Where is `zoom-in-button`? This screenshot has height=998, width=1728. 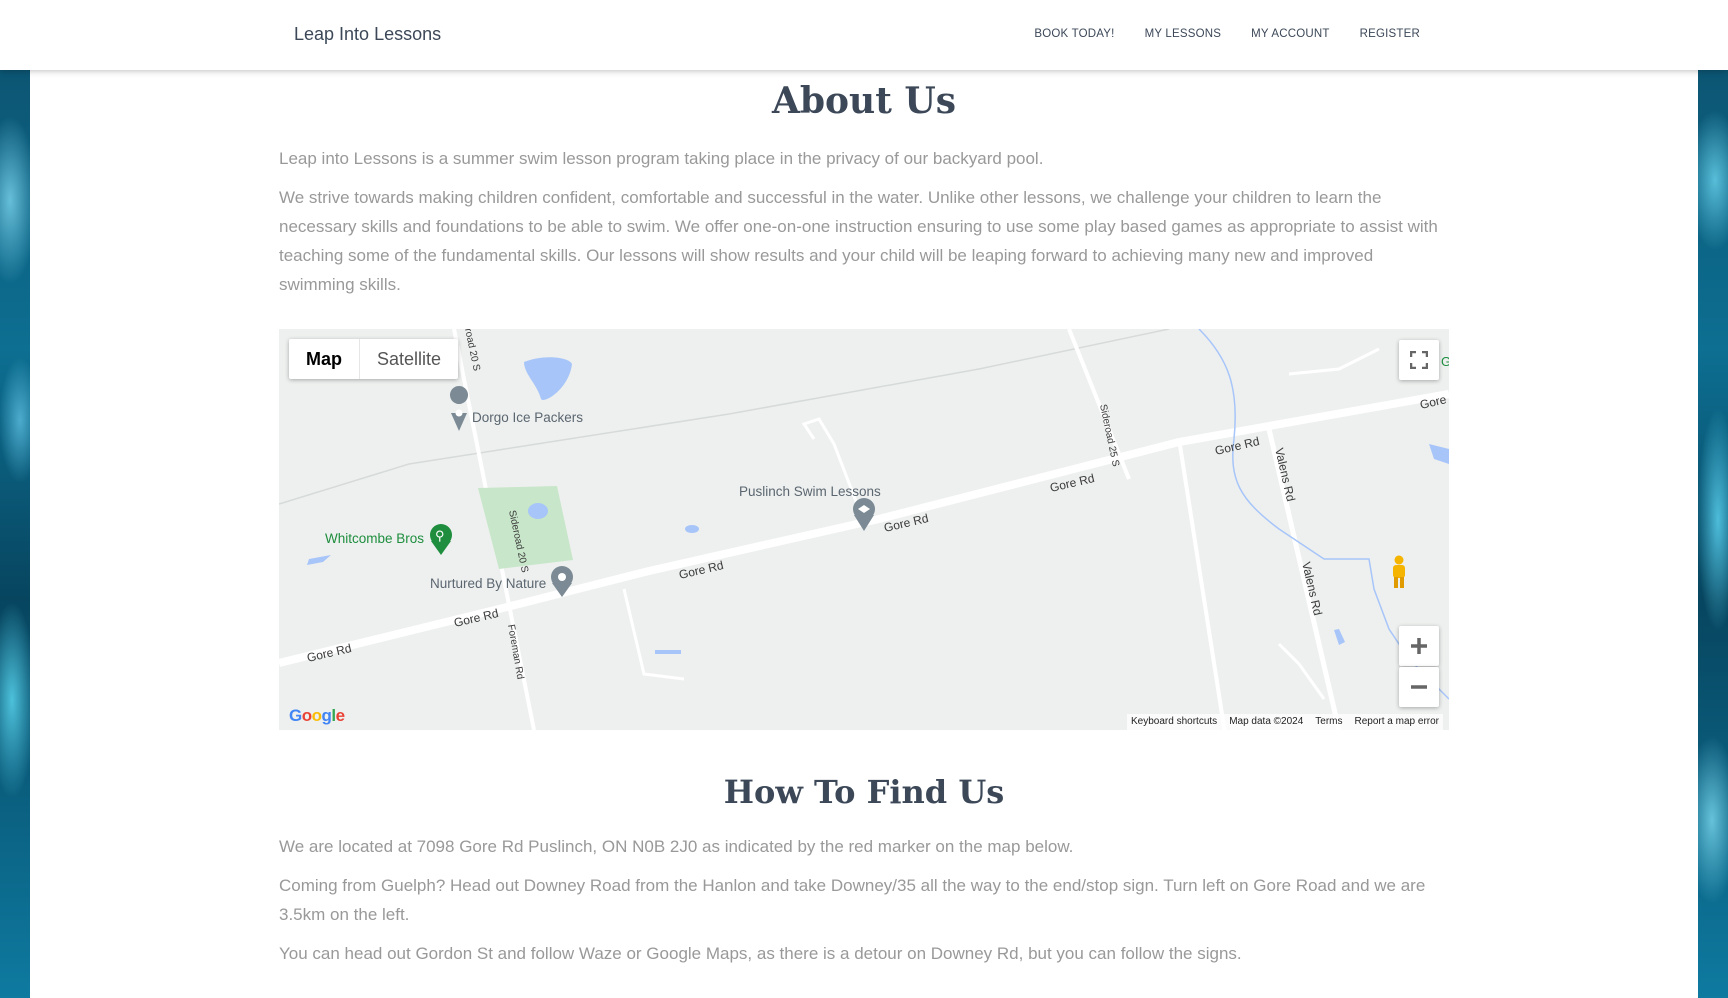 zoom-in-button is located at coordinates (1419, 646).